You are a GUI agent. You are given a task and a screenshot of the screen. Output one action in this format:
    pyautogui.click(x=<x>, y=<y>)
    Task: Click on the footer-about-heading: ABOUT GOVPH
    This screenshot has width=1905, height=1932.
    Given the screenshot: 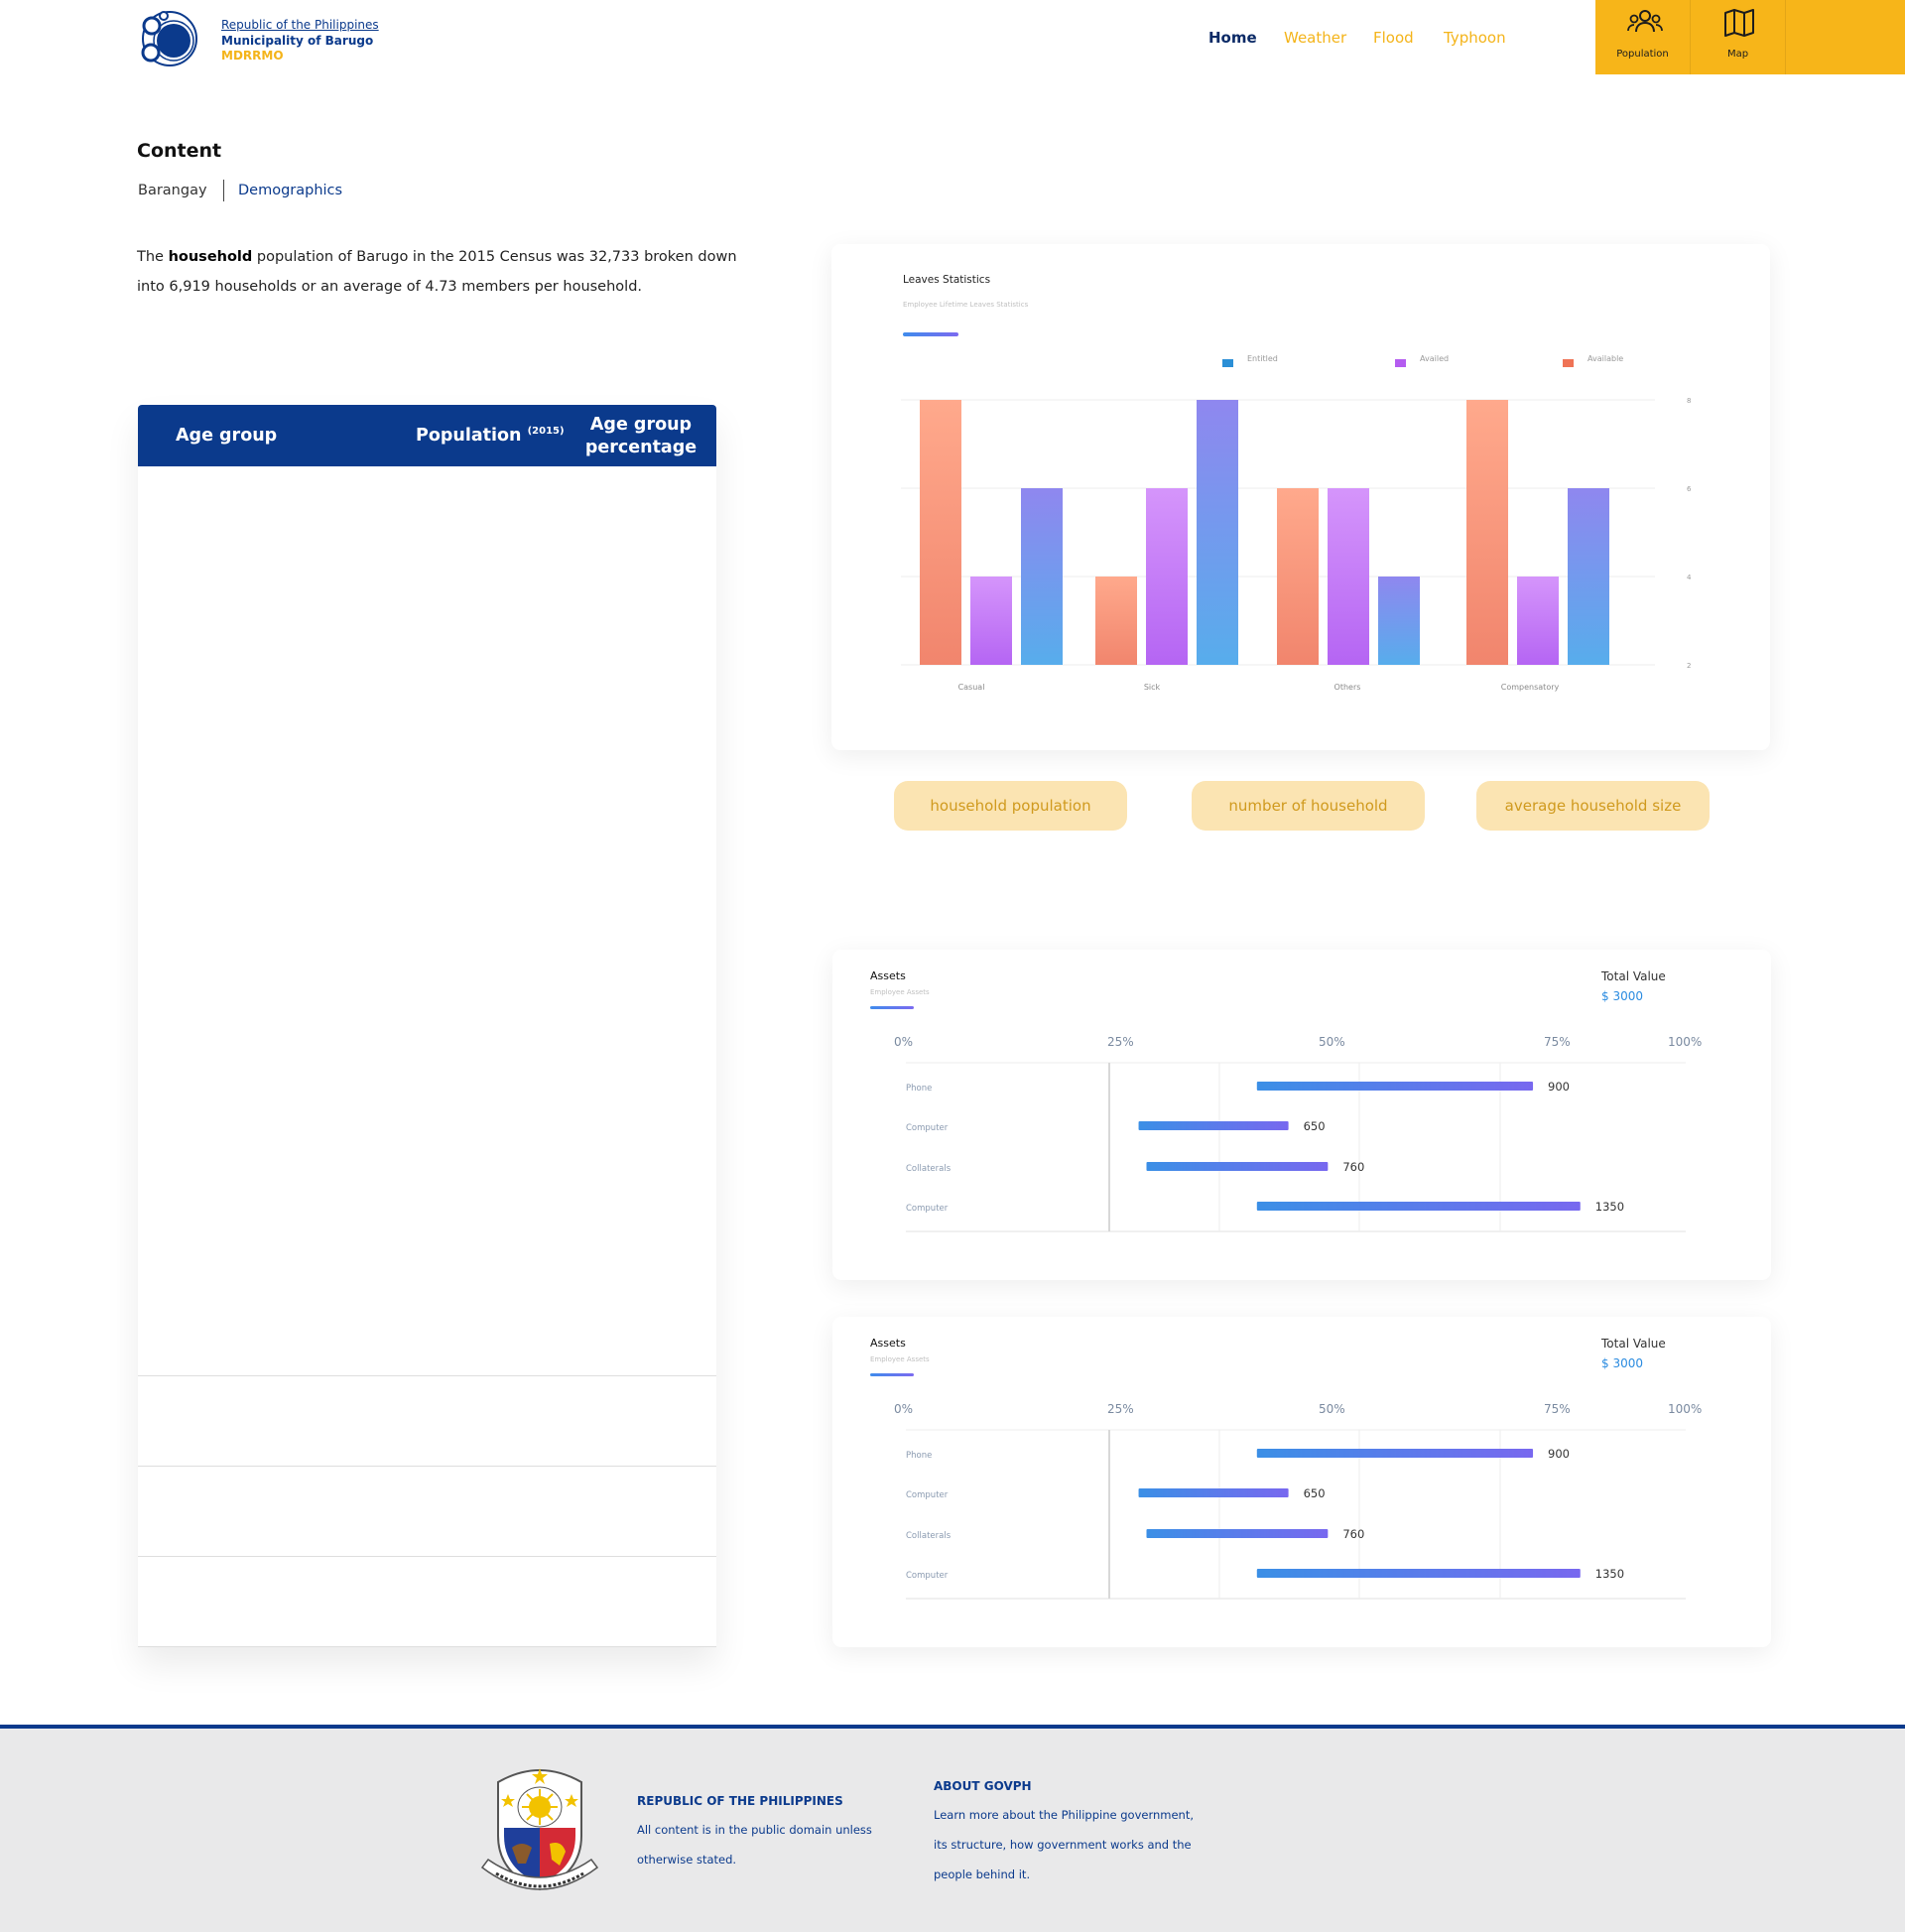 What is the action you would take?
    pyautogui.click(x=983, y=1786)
    